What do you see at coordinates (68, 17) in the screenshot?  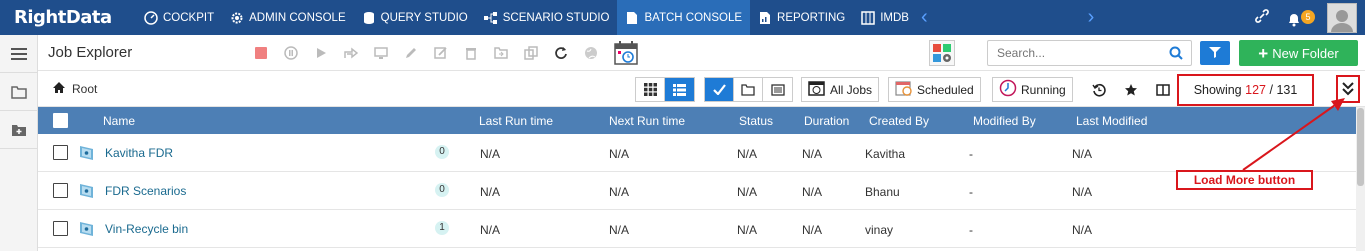 I see `rightdata-logo: RightData` at bounding box center [68, 17].